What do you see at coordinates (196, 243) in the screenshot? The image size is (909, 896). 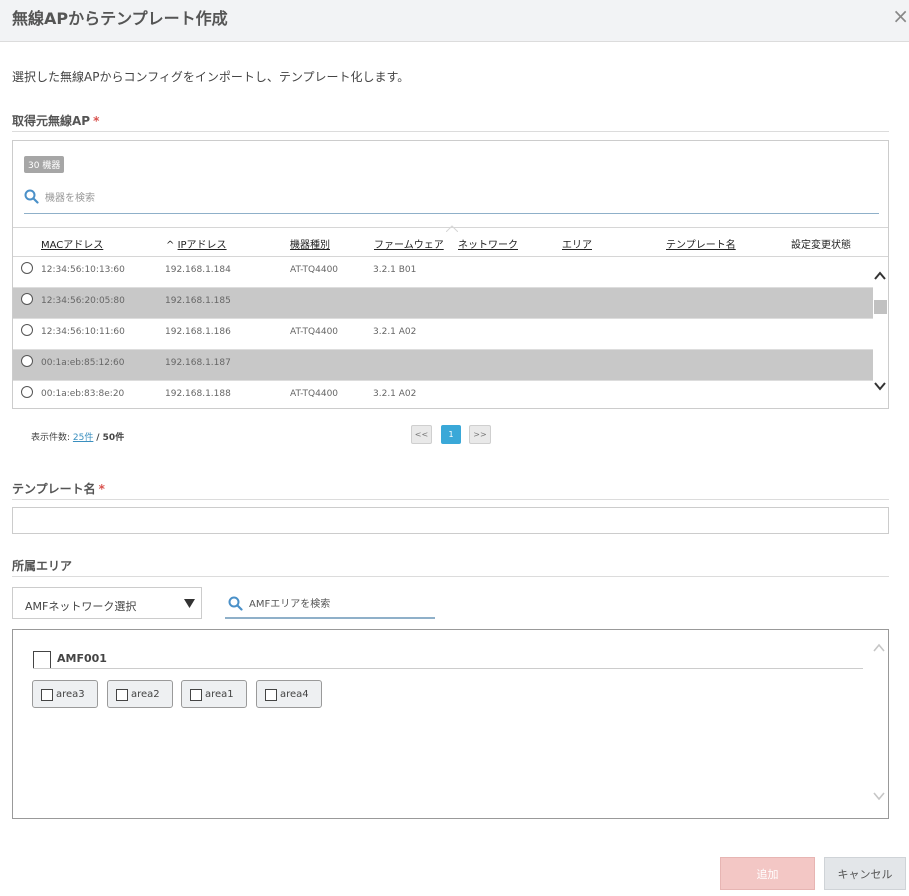 I see `column-header-ip: ^ IPアドレス` at bounding box center [196, 243].